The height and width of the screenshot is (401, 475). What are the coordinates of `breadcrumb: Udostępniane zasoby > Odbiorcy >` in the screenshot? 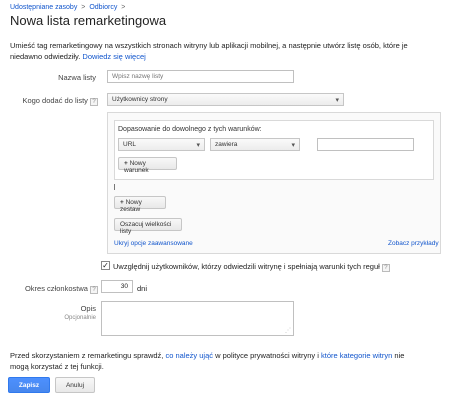 It's located at (68, 7).